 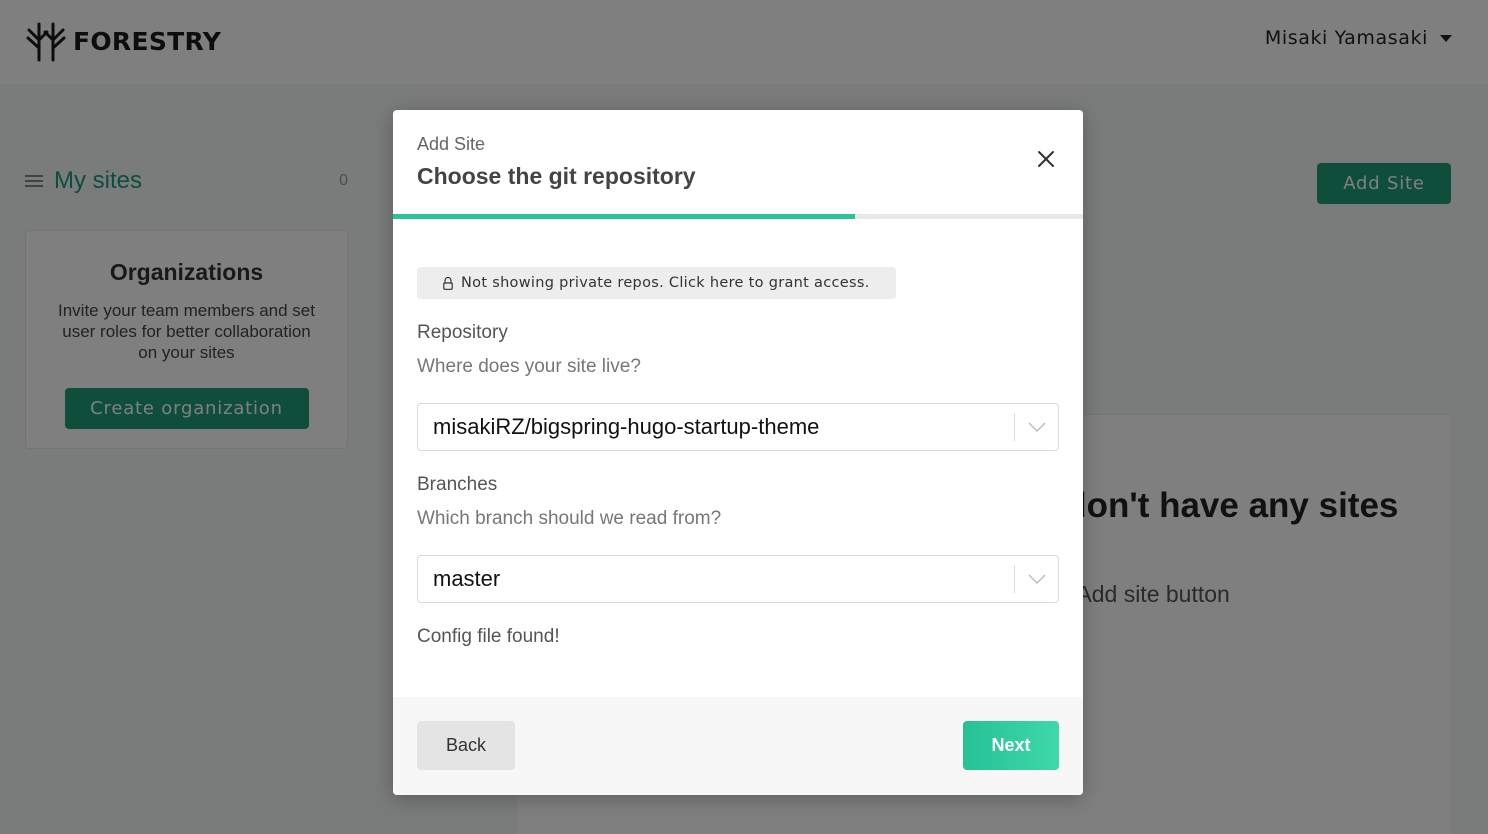 I want to click on repository-select-value: misakiRZ/bigspring-hugo-startup-theme, so click(x=626, y=426).